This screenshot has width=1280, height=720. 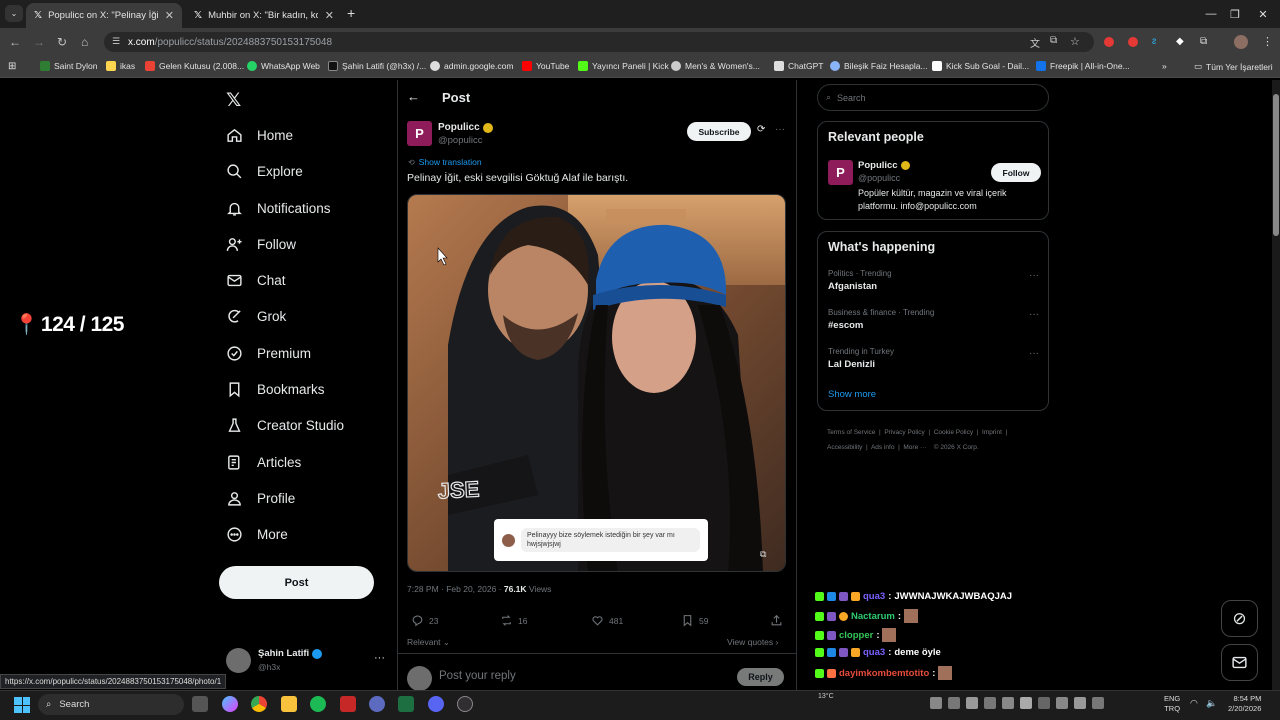 I want to click on settings-icon, so click(x=377, y=704).